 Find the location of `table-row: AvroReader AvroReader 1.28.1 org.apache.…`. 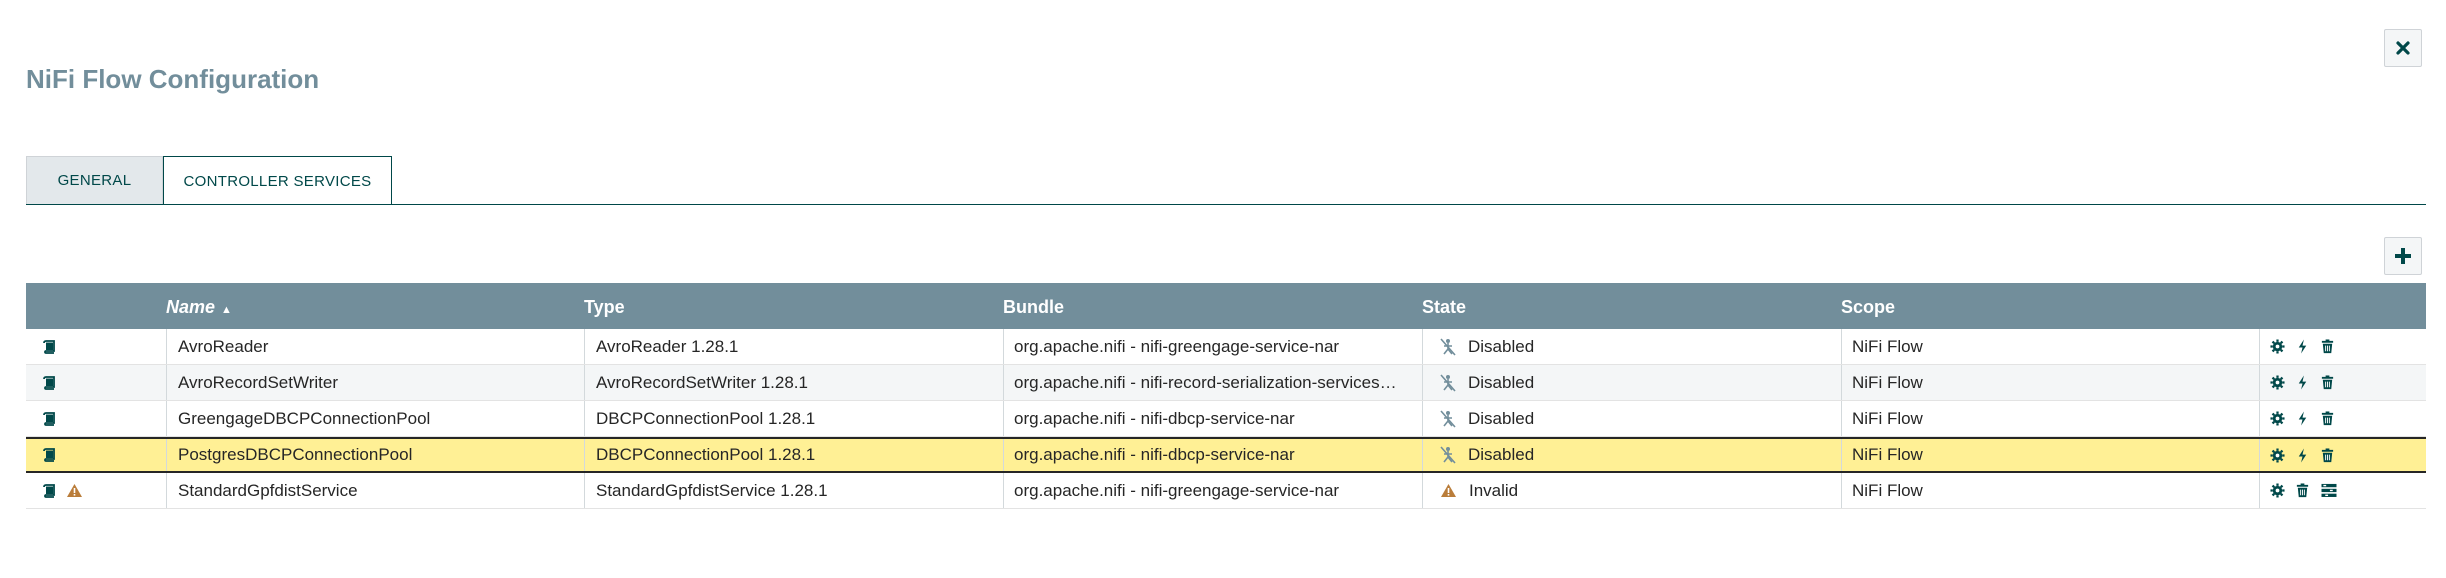

table-row: AvroReader AvroReader 1.28.1 org.apache.… is located at coordinates (1226, 347).